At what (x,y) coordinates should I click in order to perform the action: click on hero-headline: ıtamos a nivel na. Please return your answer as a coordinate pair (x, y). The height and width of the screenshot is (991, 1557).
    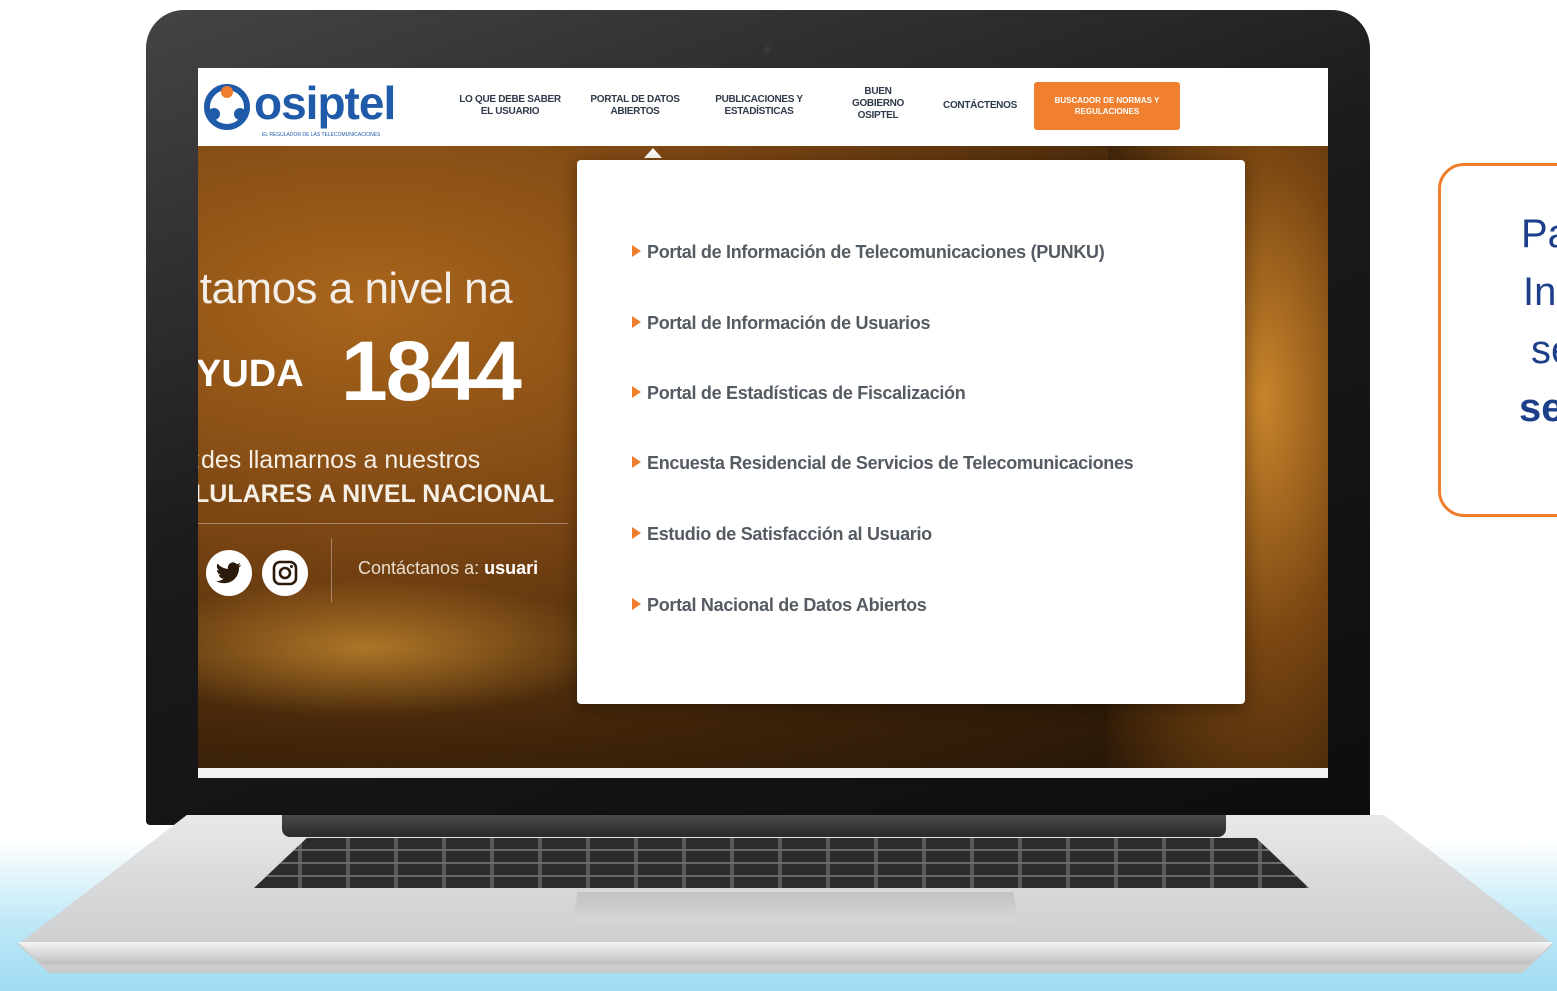
    Looking at the image, I should click on (355, 288).